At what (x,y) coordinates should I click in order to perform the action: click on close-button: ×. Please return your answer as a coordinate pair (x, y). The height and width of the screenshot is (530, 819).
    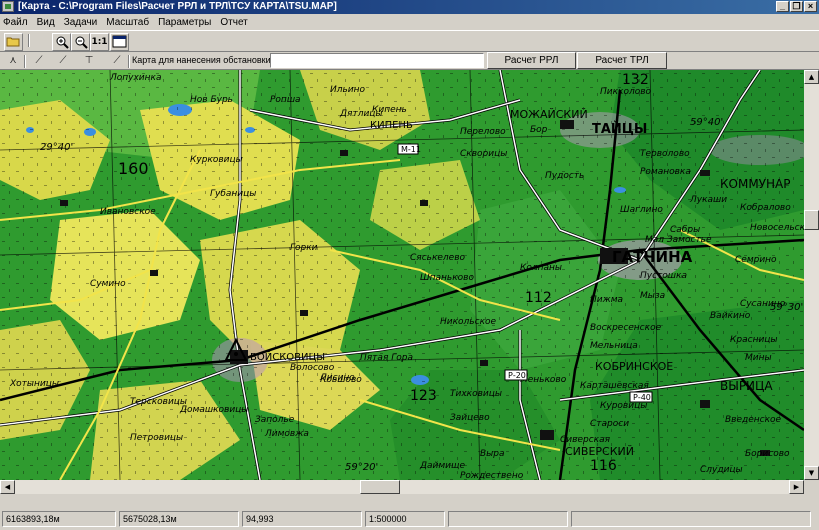
    Looking at the image, I should click on (810, 6).